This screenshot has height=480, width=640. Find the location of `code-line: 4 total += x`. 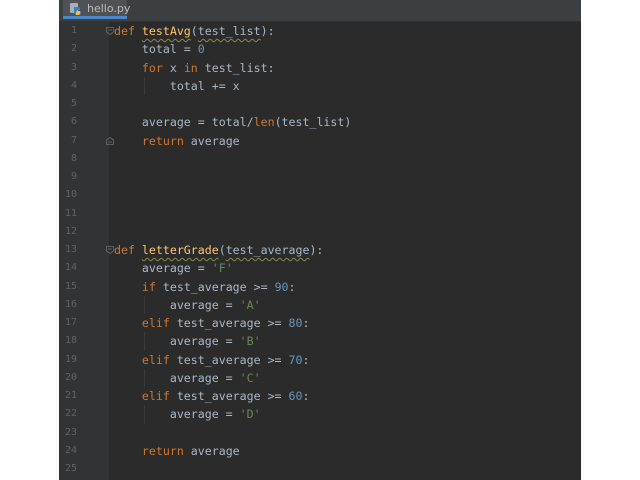

code-line: 4 total += x is located at coordinates (320, 86).